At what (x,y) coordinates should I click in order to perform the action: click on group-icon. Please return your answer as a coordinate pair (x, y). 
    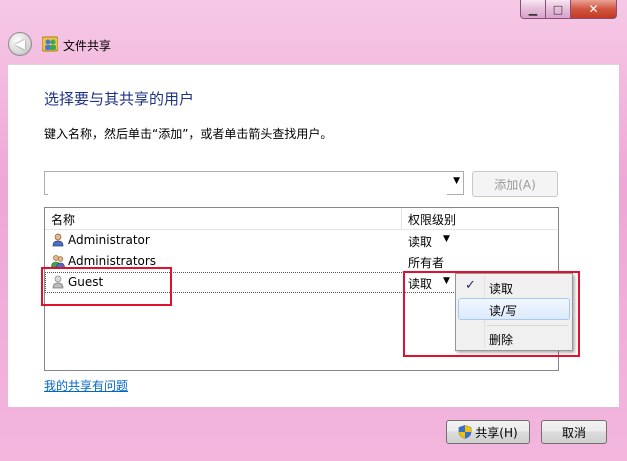
    Looking at the image, I should click on (58, 261).